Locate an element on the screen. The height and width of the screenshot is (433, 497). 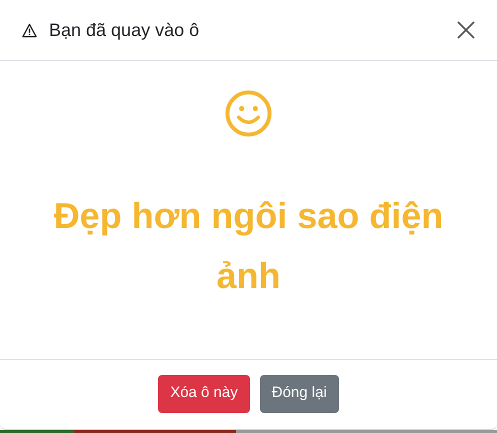
modal-title: Bạn đã quay vào ô is located at coordinates (124, 30).